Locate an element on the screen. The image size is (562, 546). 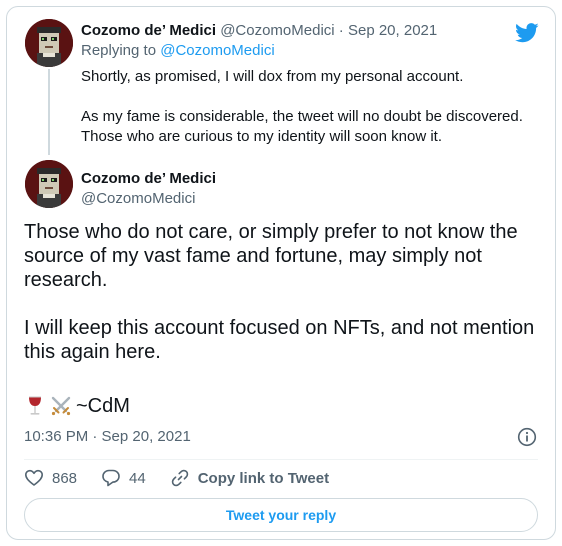
reply-button: 44 is located at coordinates (123, 478).